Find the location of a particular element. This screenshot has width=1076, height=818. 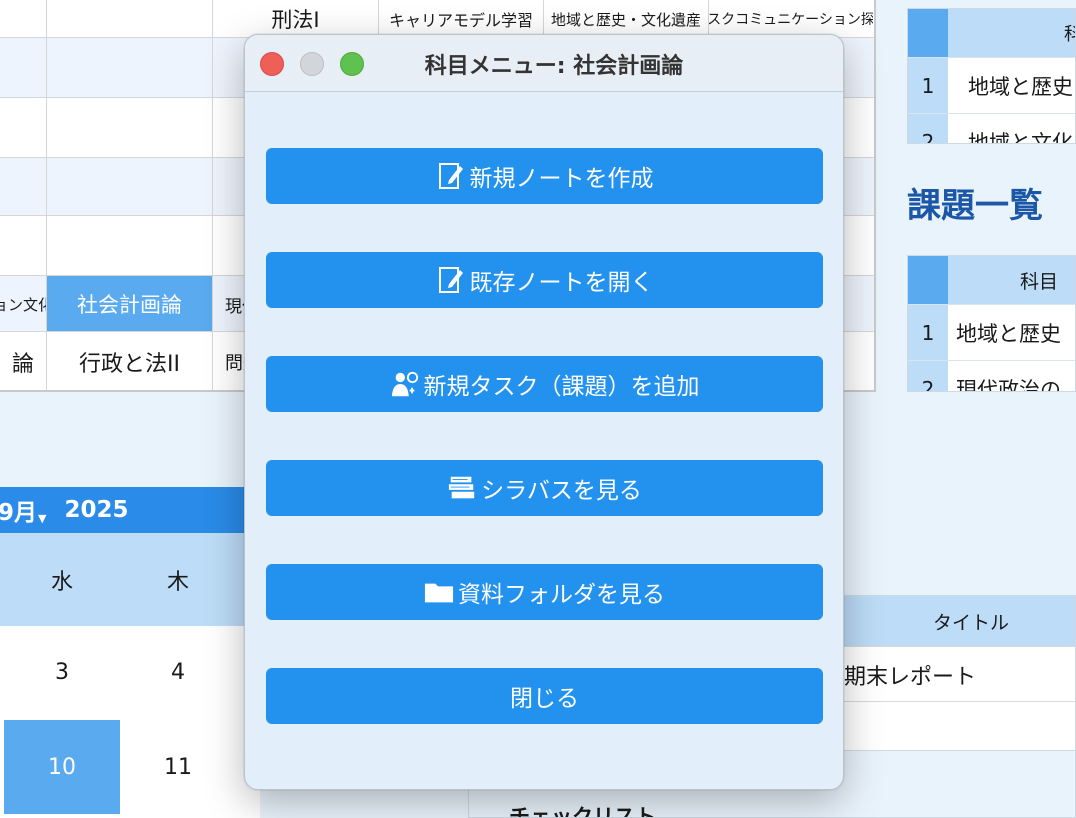

dialog-title: 科目メニュー: 社会計画論 is located at coordinates (554, 66).